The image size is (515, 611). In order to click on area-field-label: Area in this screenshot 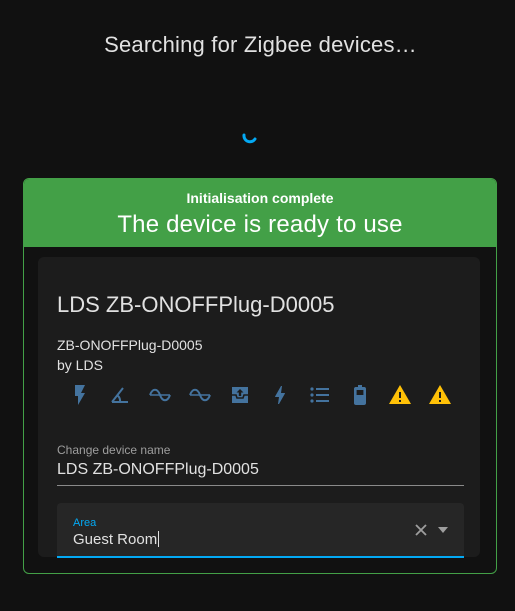, I will do `click(85, 523)`.